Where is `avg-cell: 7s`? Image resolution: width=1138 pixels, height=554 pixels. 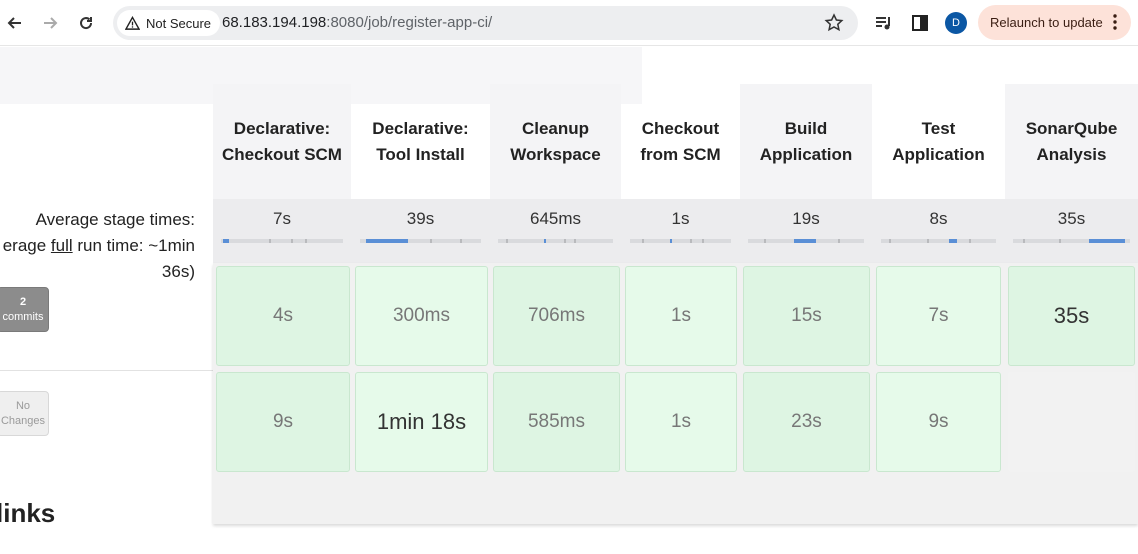 avg-cell: 7s is located at coordinates (282, 231).